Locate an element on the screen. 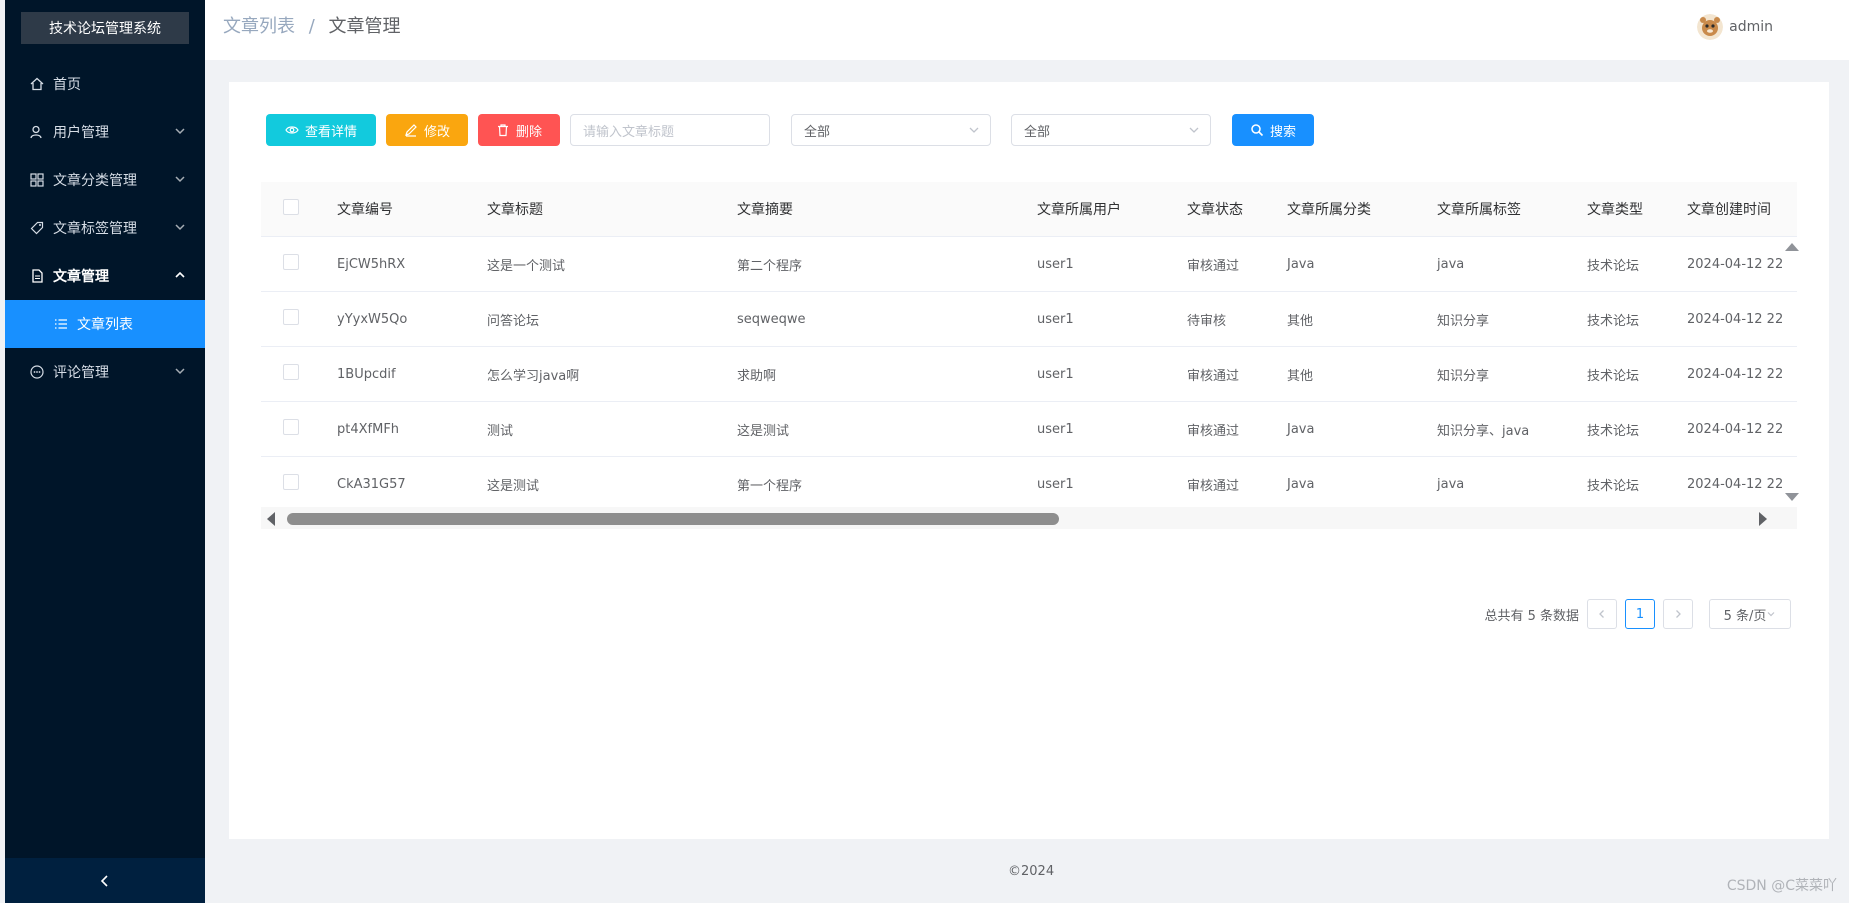 The width and height of the screenshot is (1849, 903). cell: 第一个程序 is located at coordinates (770, 486).